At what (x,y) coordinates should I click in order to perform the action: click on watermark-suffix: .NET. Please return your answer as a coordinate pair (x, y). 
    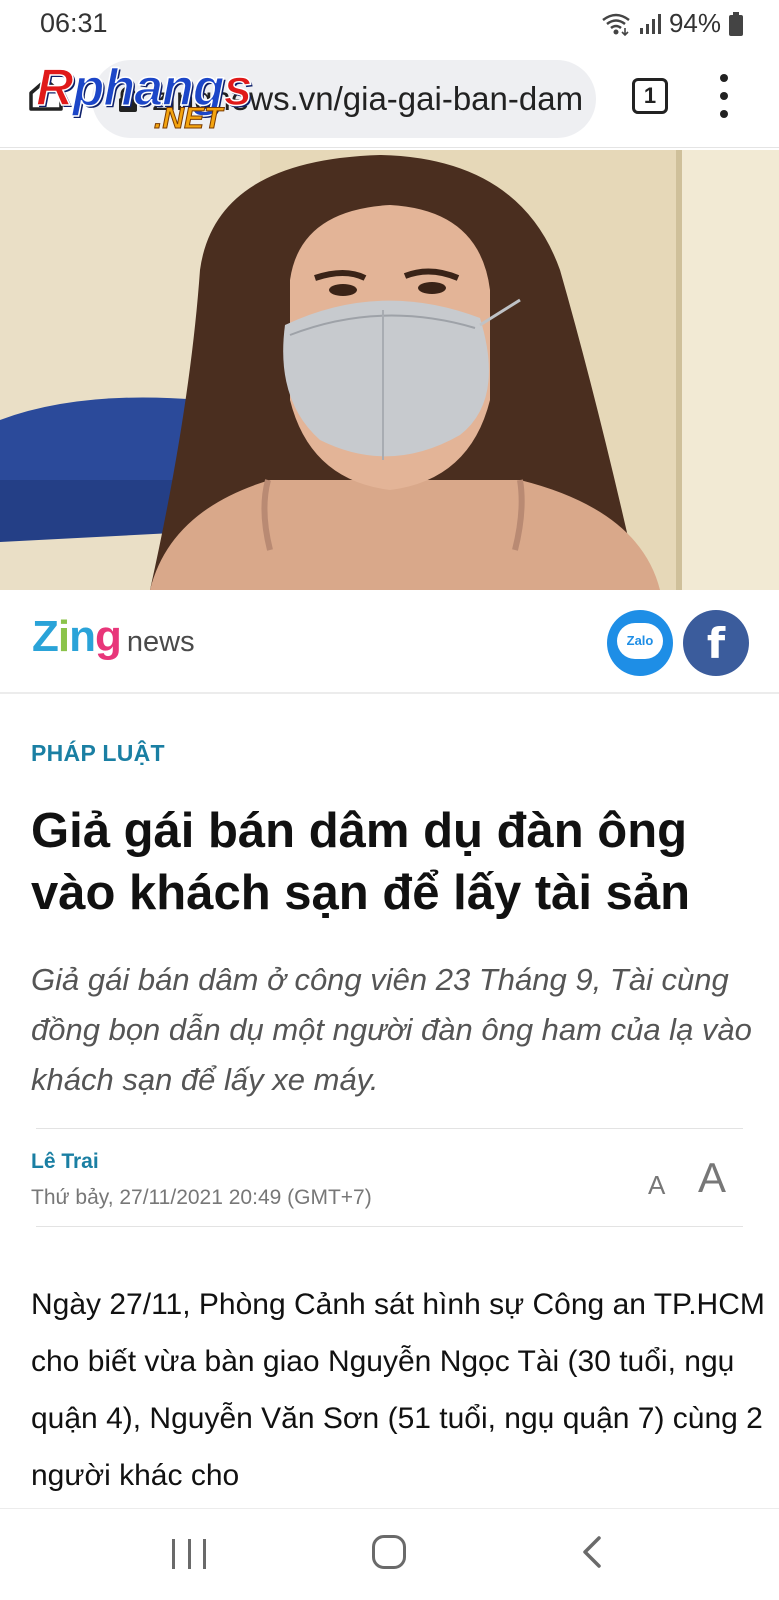
    Looking at the image, I should click on (188, 119).